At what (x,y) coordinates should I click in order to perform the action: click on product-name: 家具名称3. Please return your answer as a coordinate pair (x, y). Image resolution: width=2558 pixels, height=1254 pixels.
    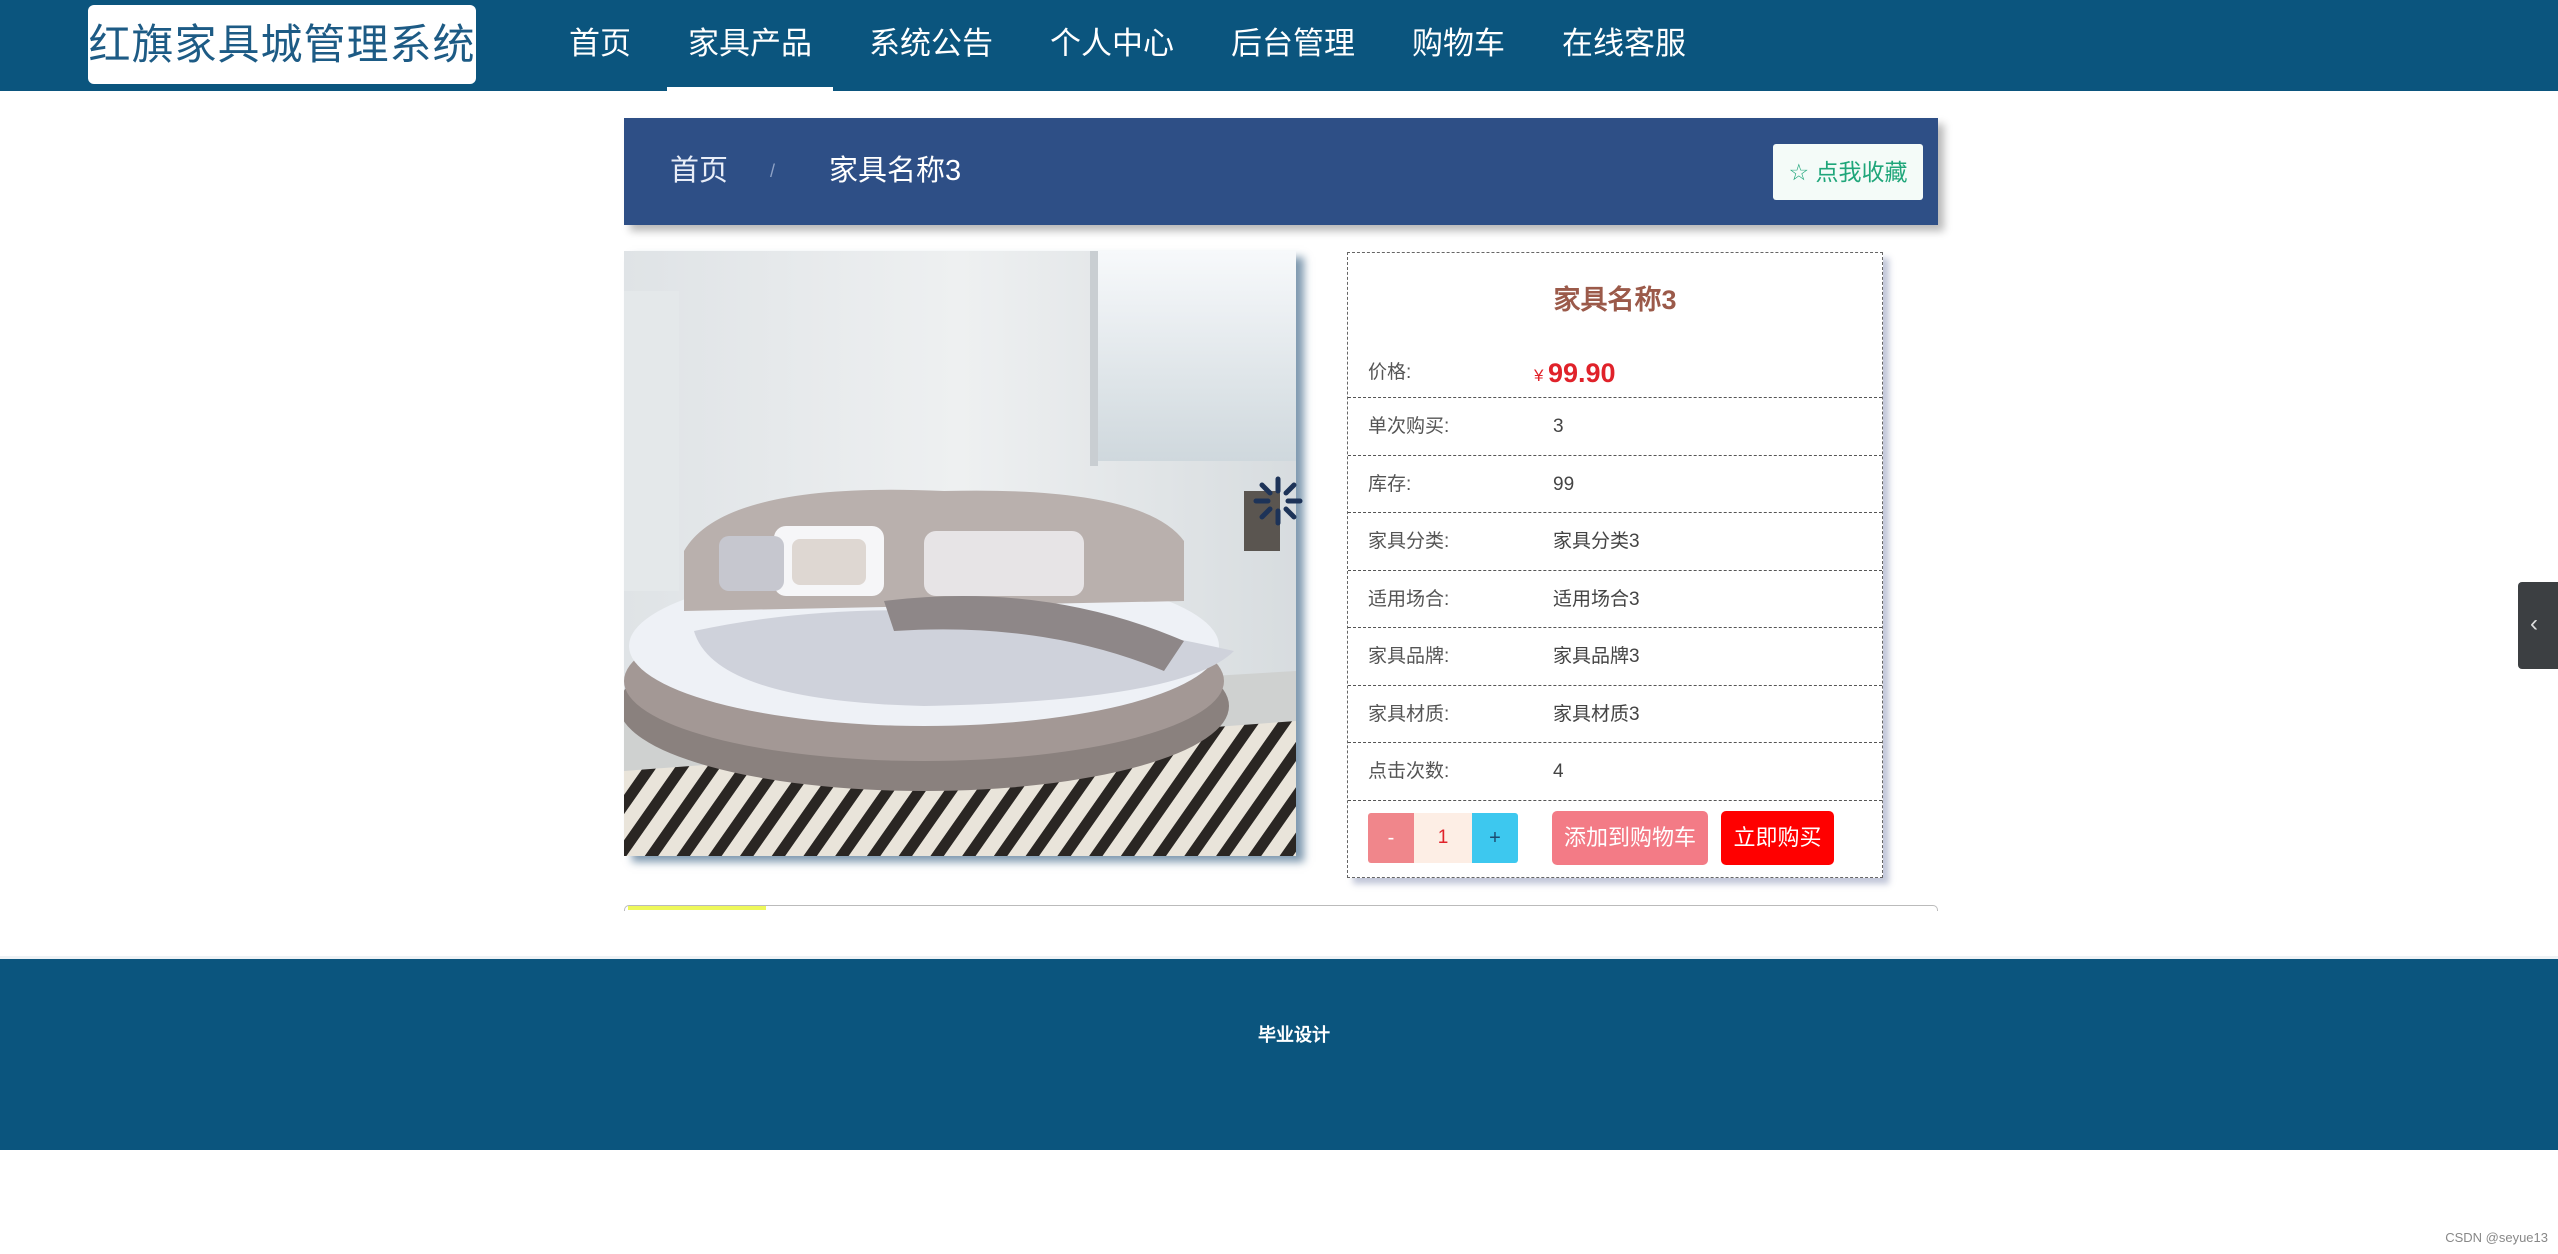
    Looking at the image, I should click on (1615, 300).